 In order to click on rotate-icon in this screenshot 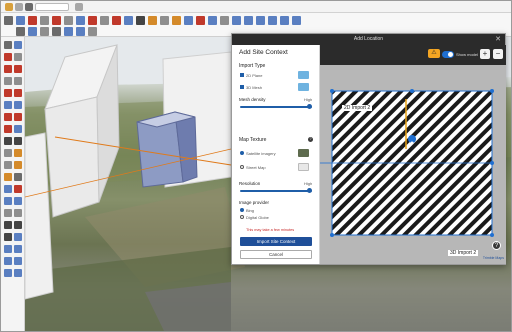, I will do `click(104, 20)`.